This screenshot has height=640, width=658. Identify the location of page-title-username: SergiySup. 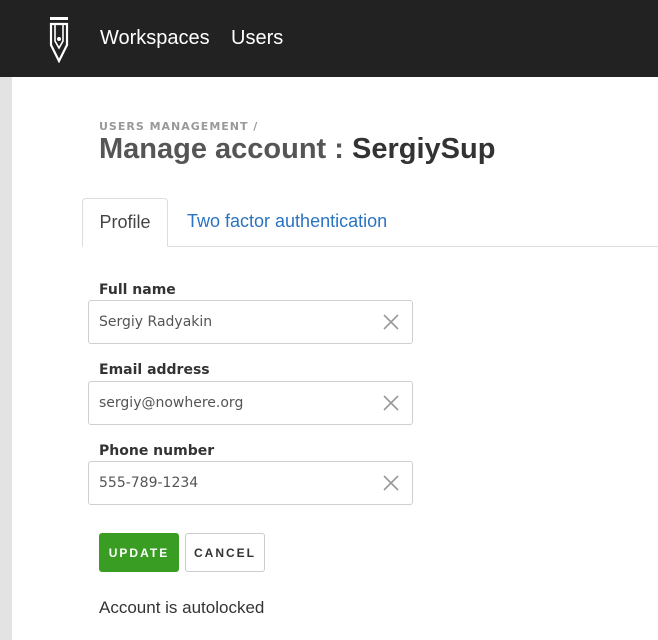
(424, 149).